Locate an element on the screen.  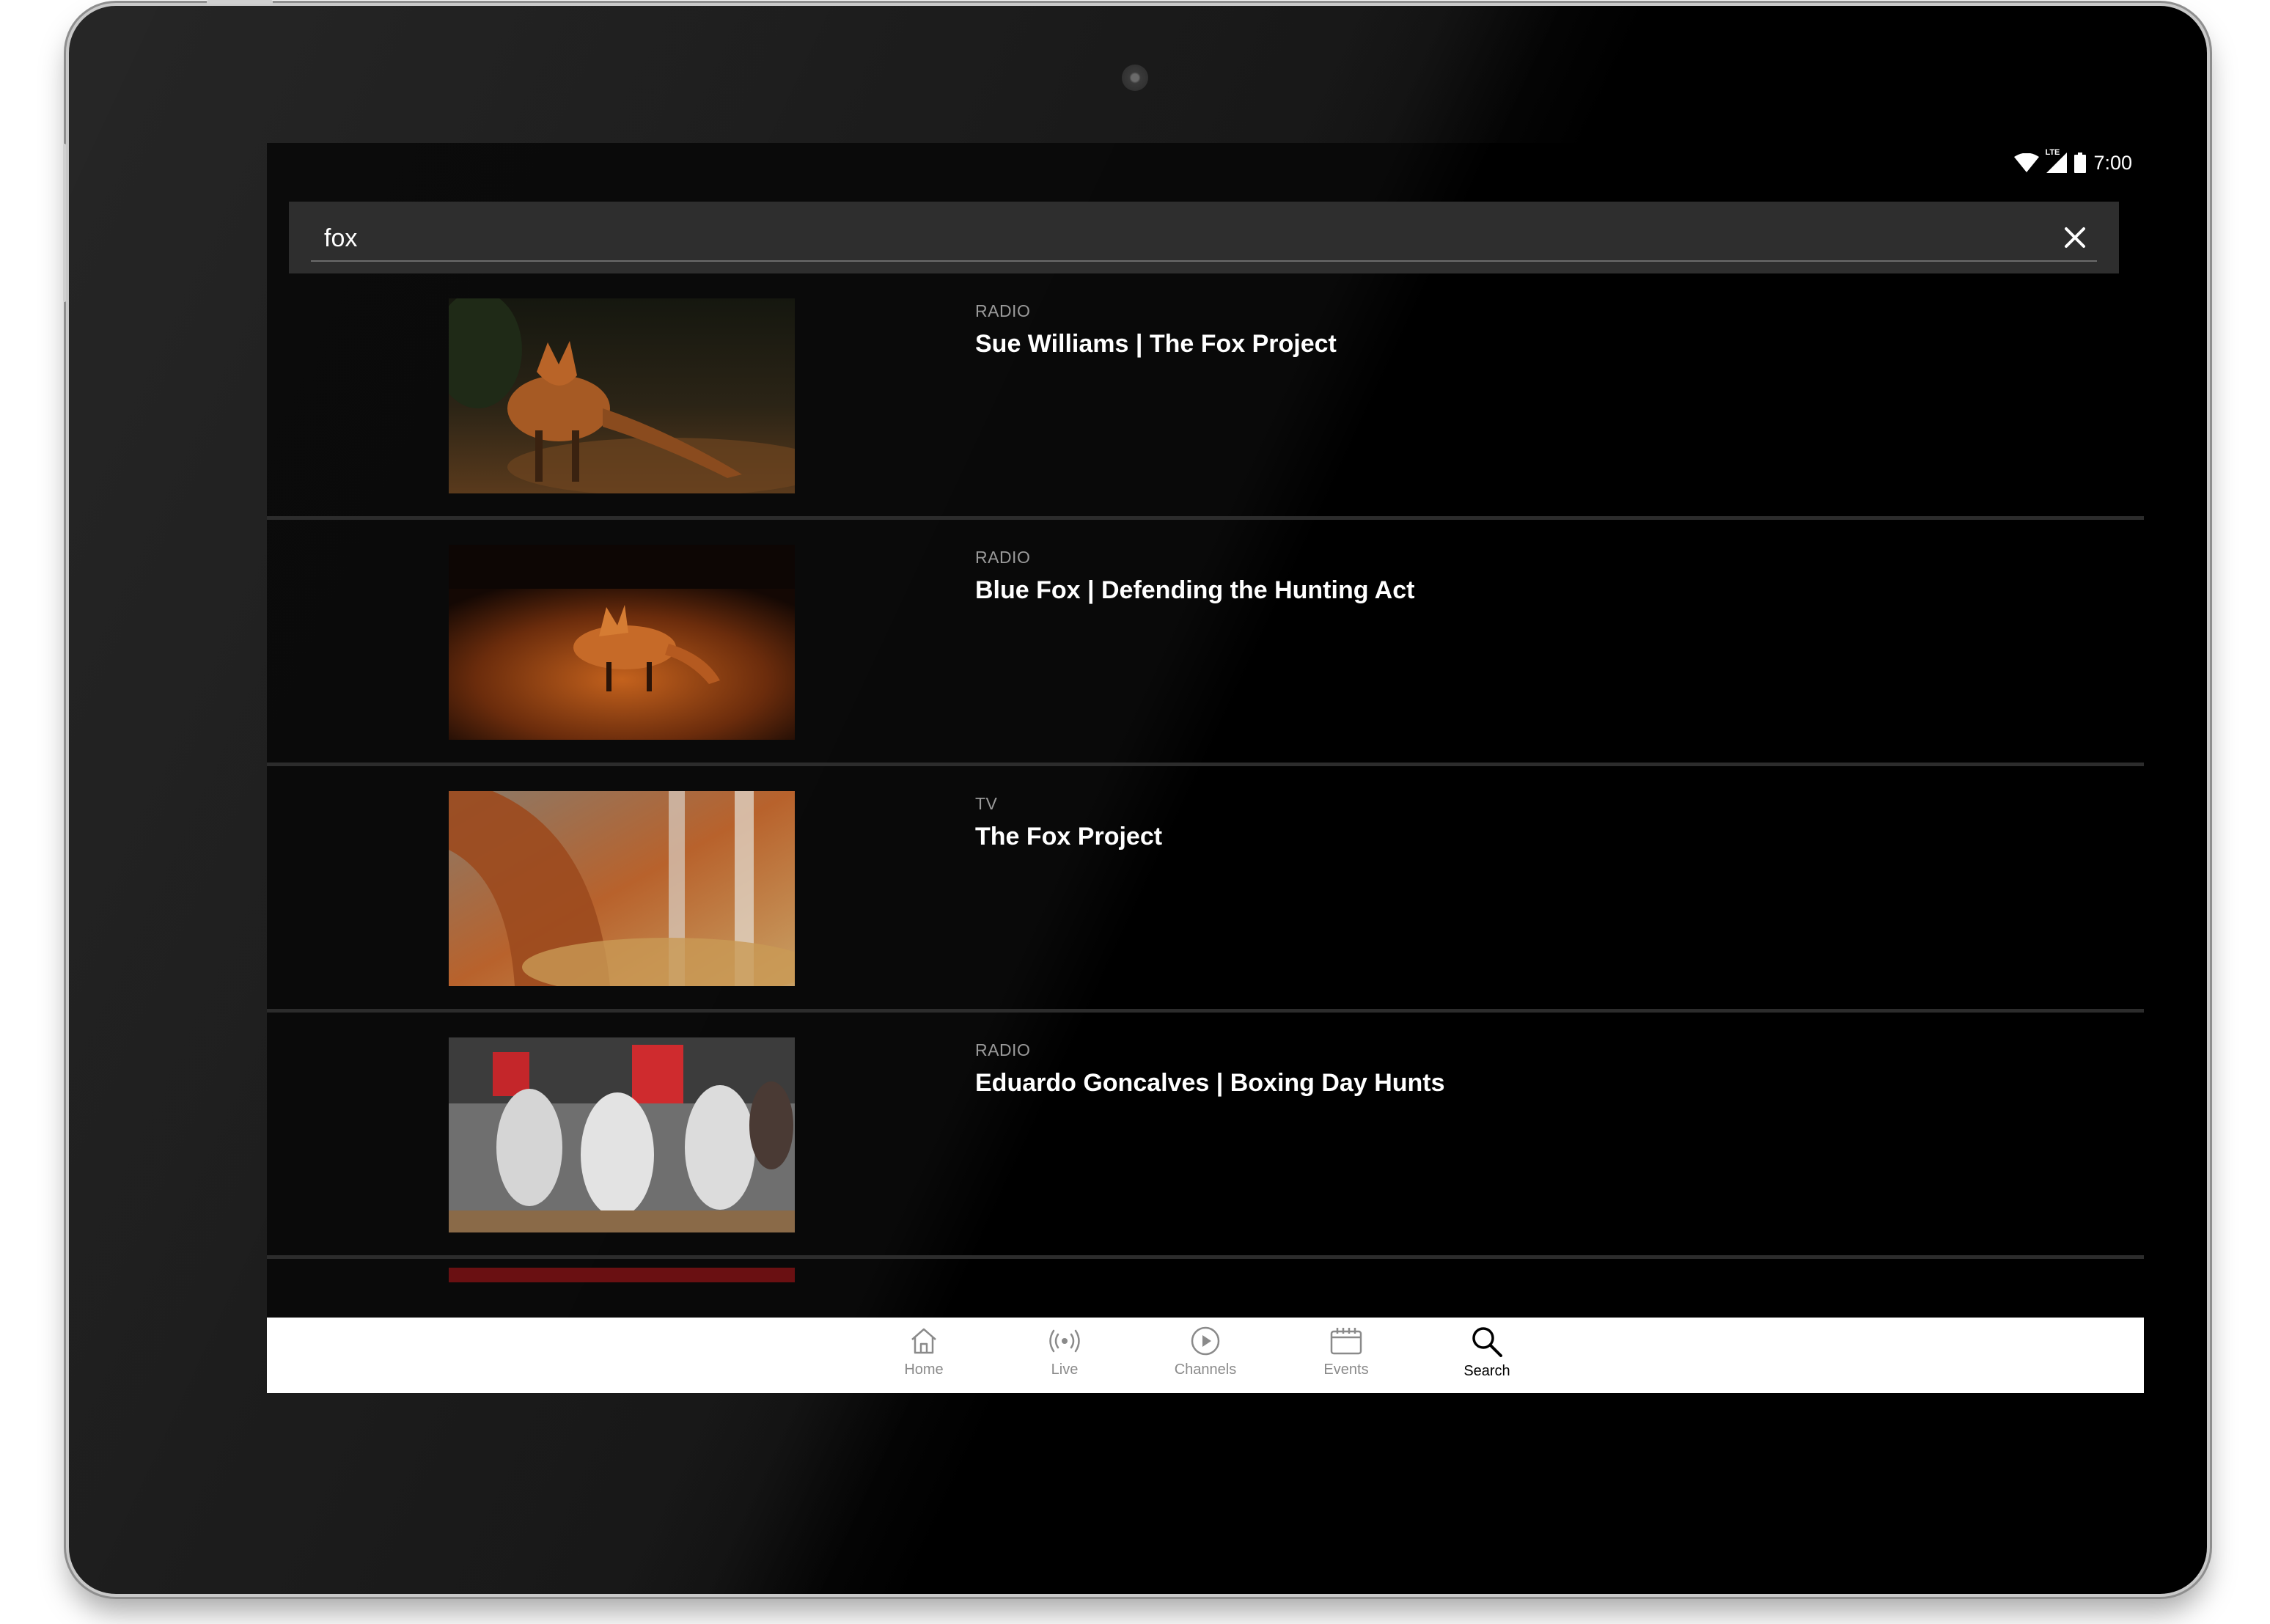
result-title: Blue Fox | Defending the Hunting Act is located at coordinates (1195, 590).